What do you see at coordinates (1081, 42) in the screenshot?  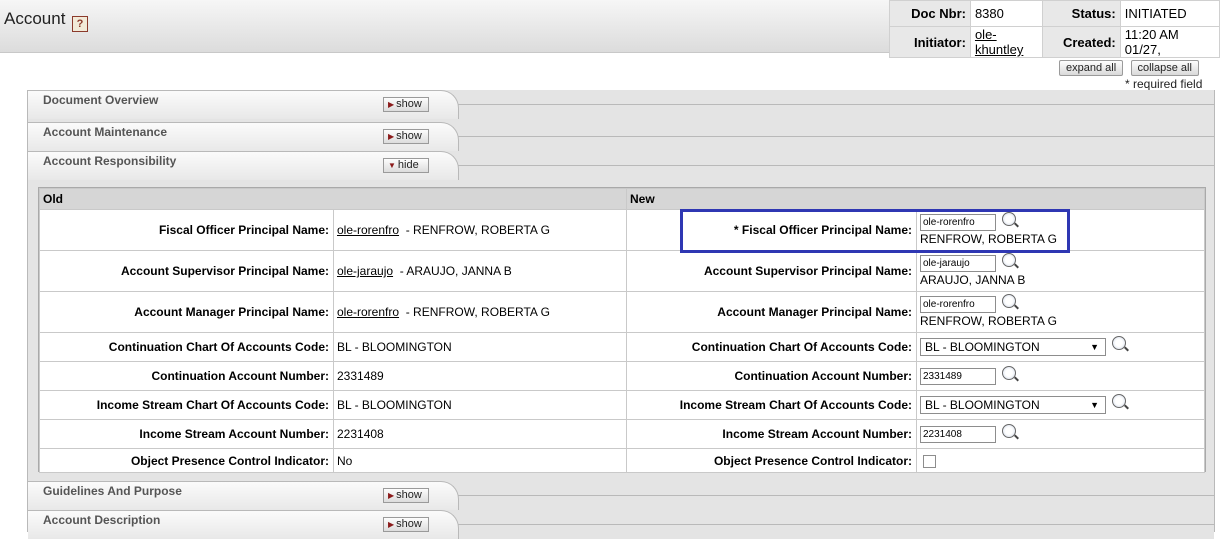 I see `created-label: Created:` at bounding box center [1081, 42].